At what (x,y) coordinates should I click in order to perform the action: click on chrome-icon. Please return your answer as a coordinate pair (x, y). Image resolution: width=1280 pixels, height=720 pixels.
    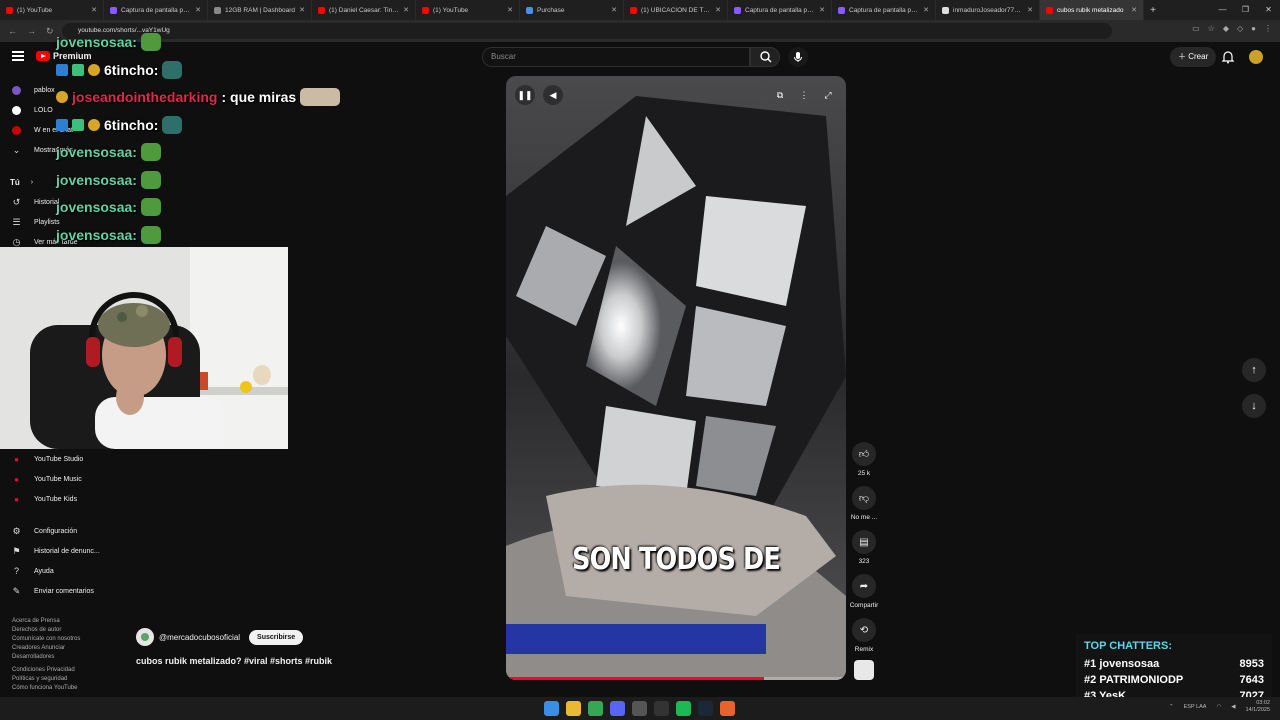
    Looking at the image, I should click on (595, 708).